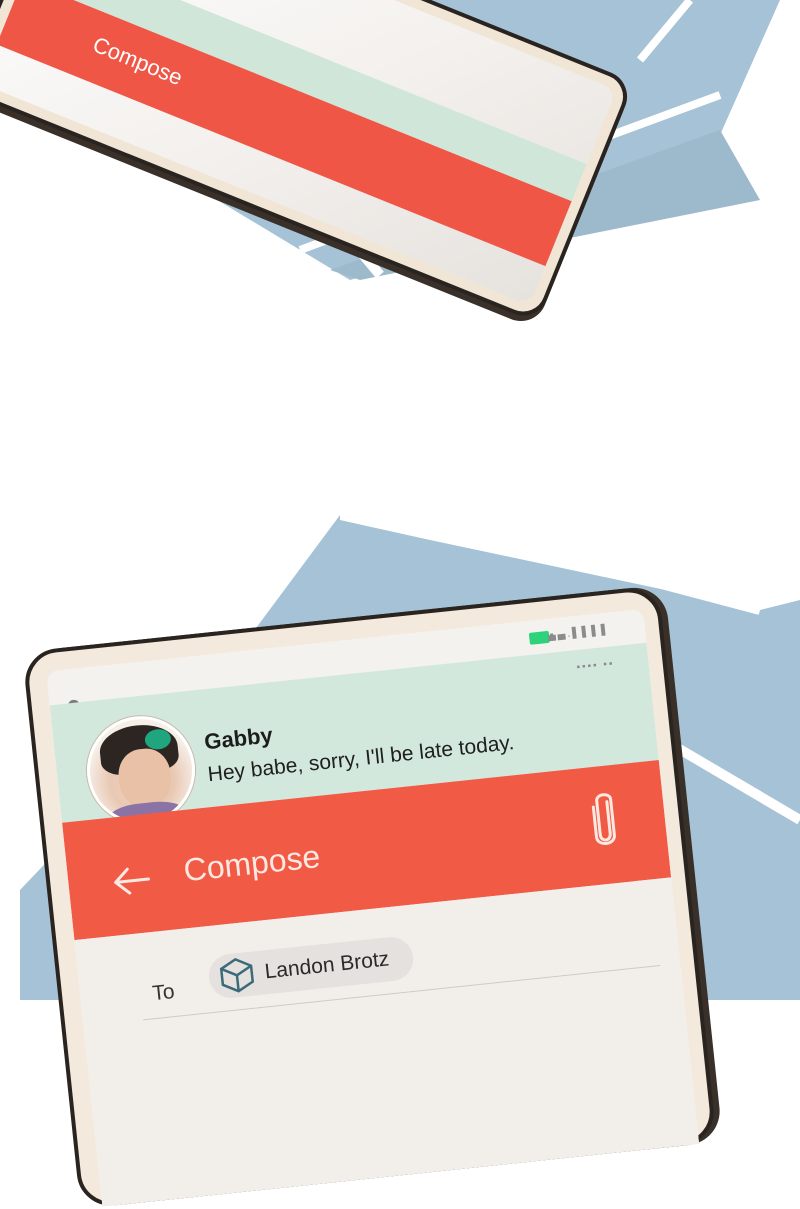  What do you see at coordinates (130, 881) in the screenshot?
I see `arrow-left-icon` at bounding box center [130, 881].